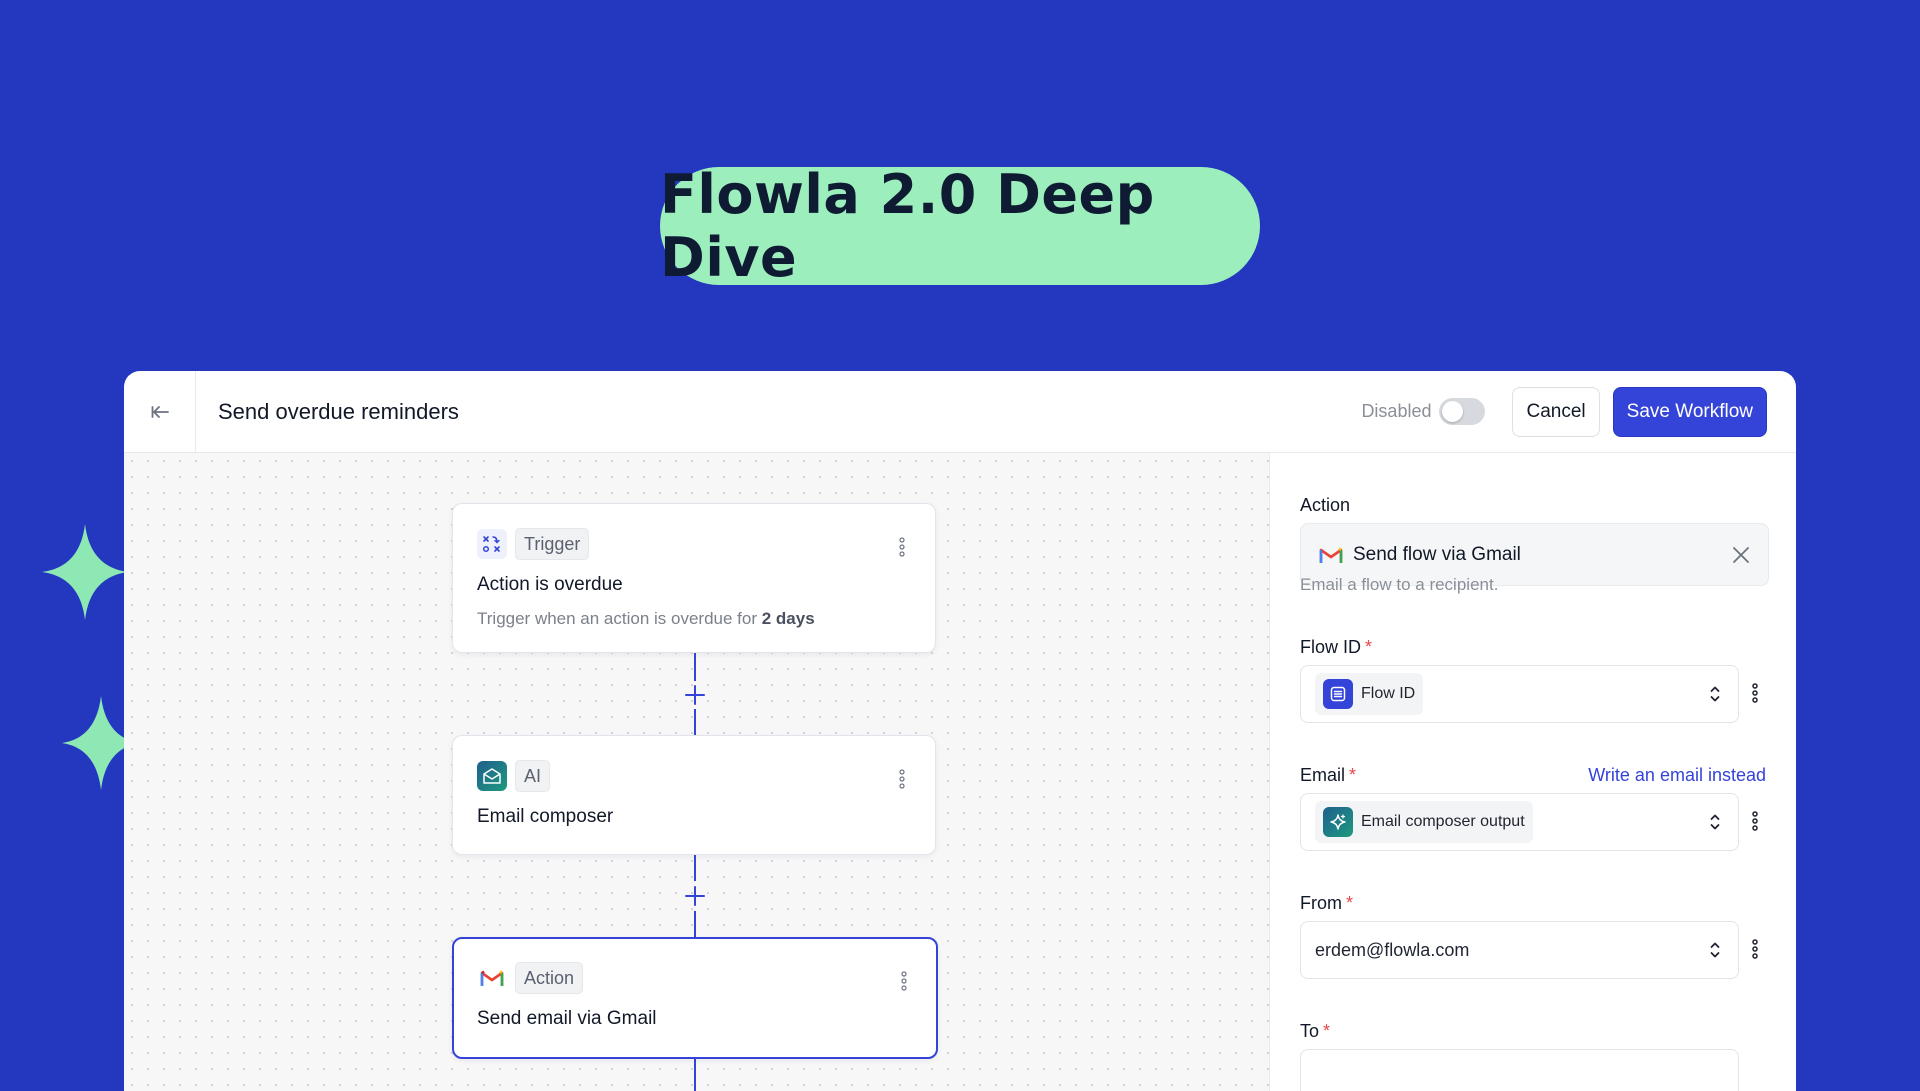 This screenshot has width=1920, height=1091. Describe the element at coordinates (492, 776) in the screenshot. I see `ai-email-icon` at that location.